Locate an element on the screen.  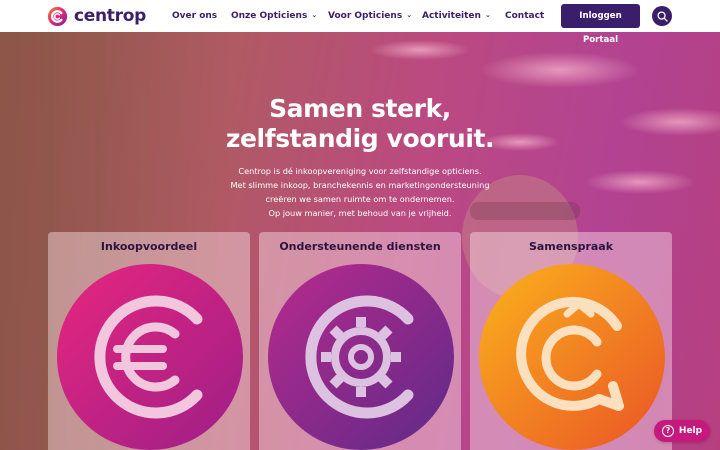
centrop-logo-icon is located at coordinates (57, 16).